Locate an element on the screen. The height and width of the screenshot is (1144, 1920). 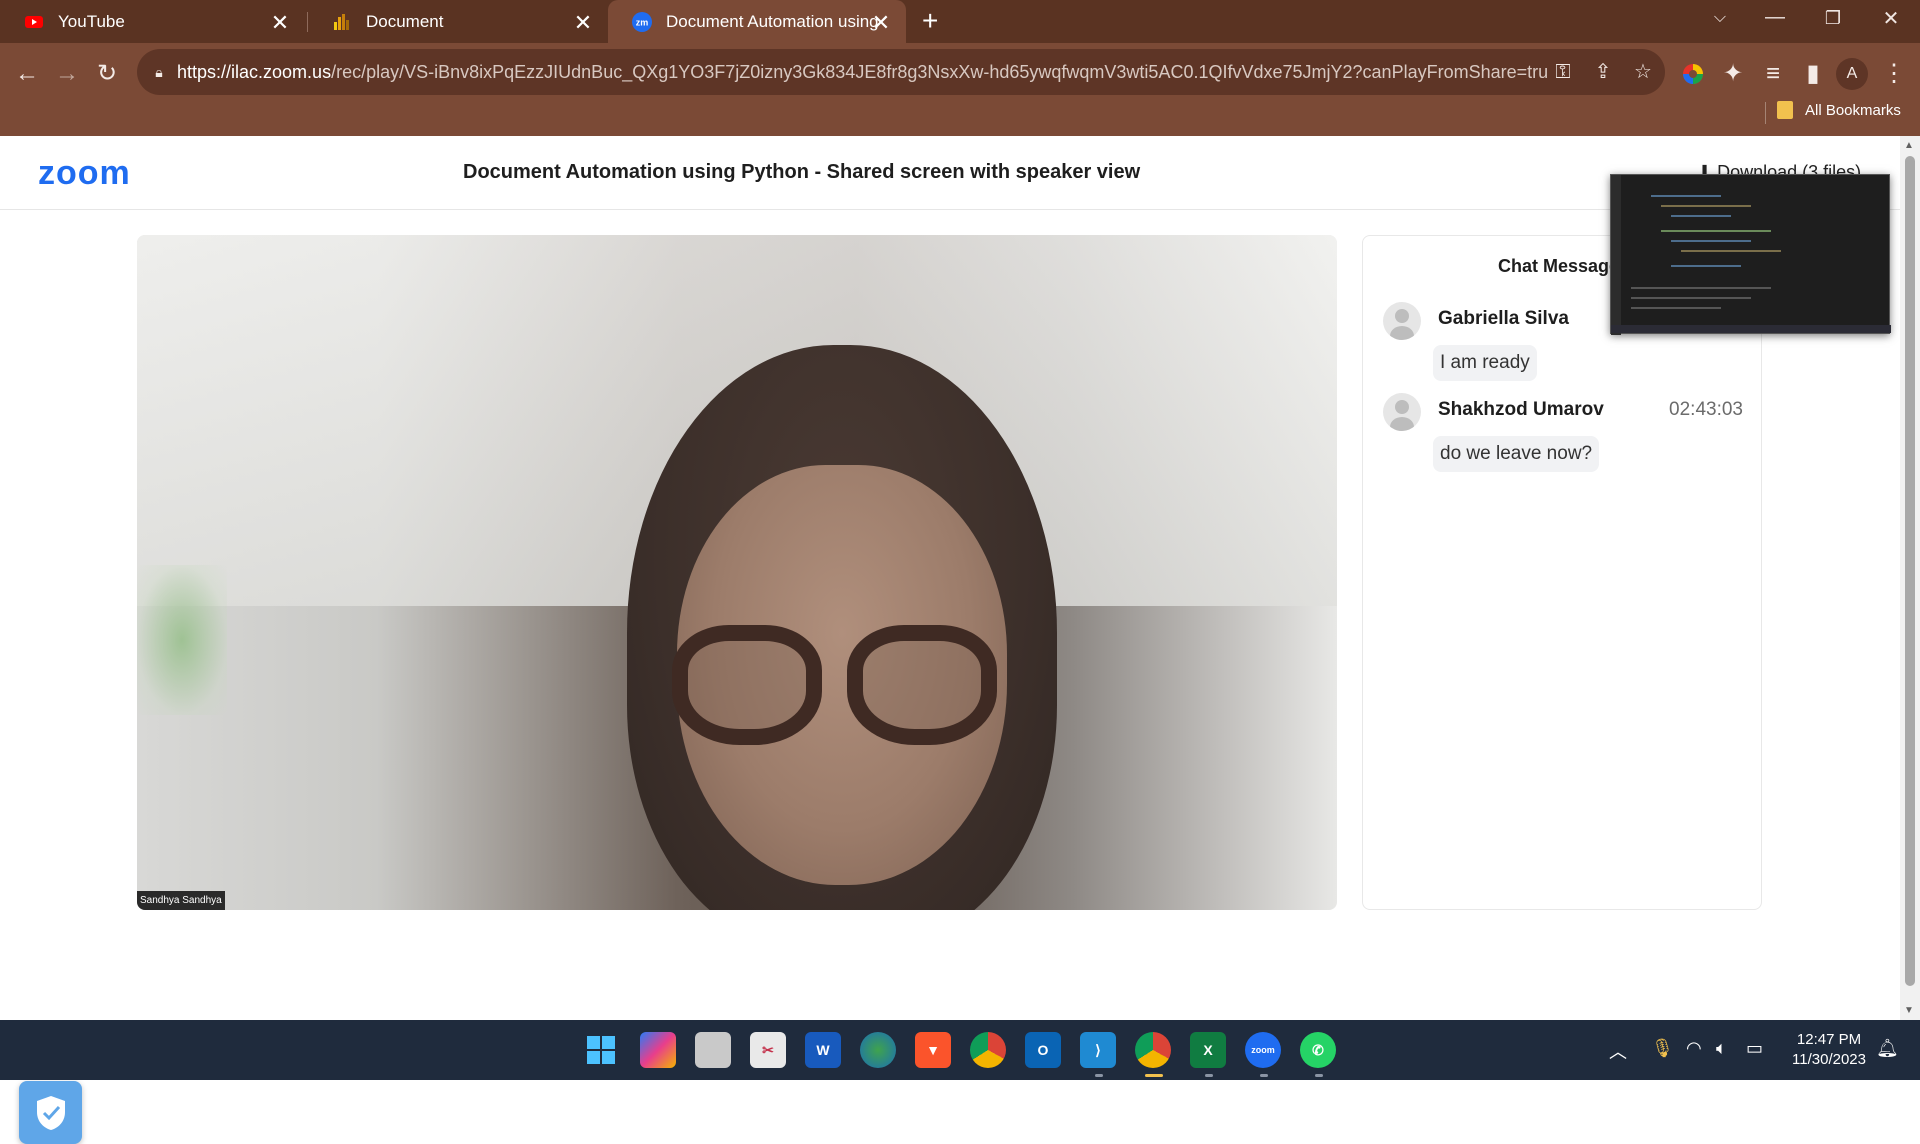
shared-screen-thumbnail is located at coordinates (1750, 254).